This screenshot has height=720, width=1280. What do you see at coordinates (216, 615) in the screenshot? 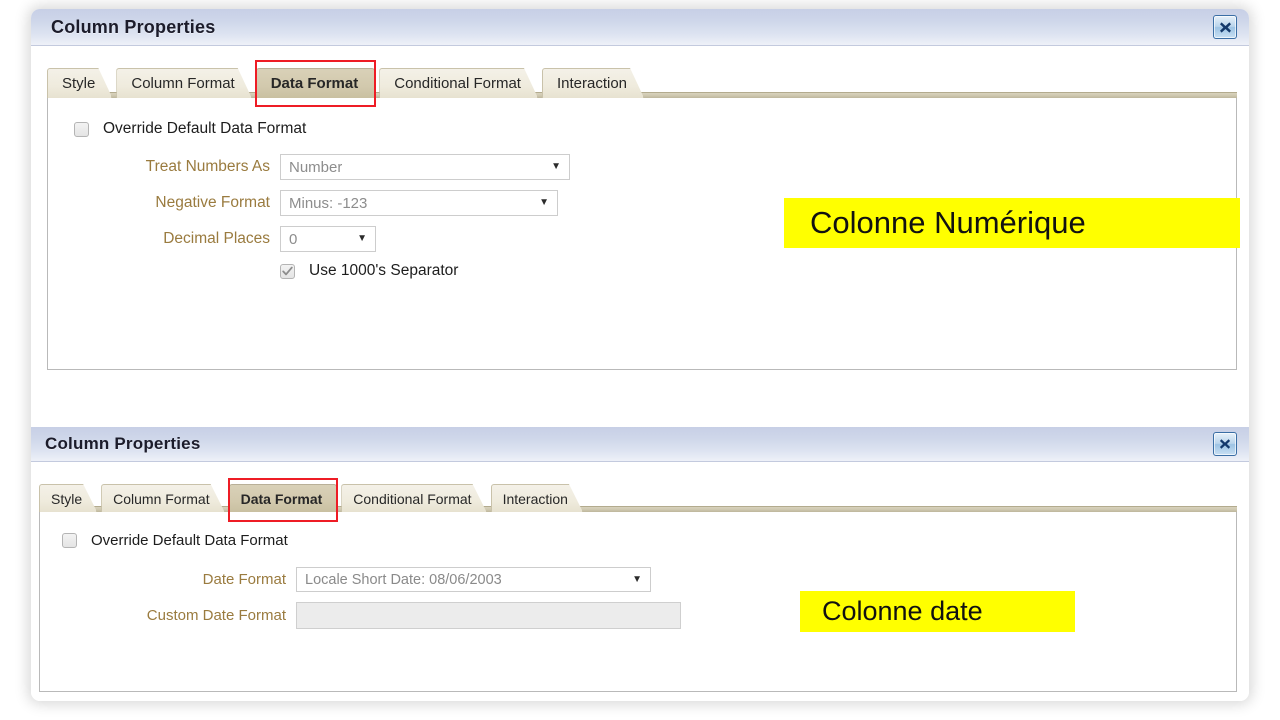
I see `custom-date-format-label: Custom Date Format` at bounding box center [216, 615].